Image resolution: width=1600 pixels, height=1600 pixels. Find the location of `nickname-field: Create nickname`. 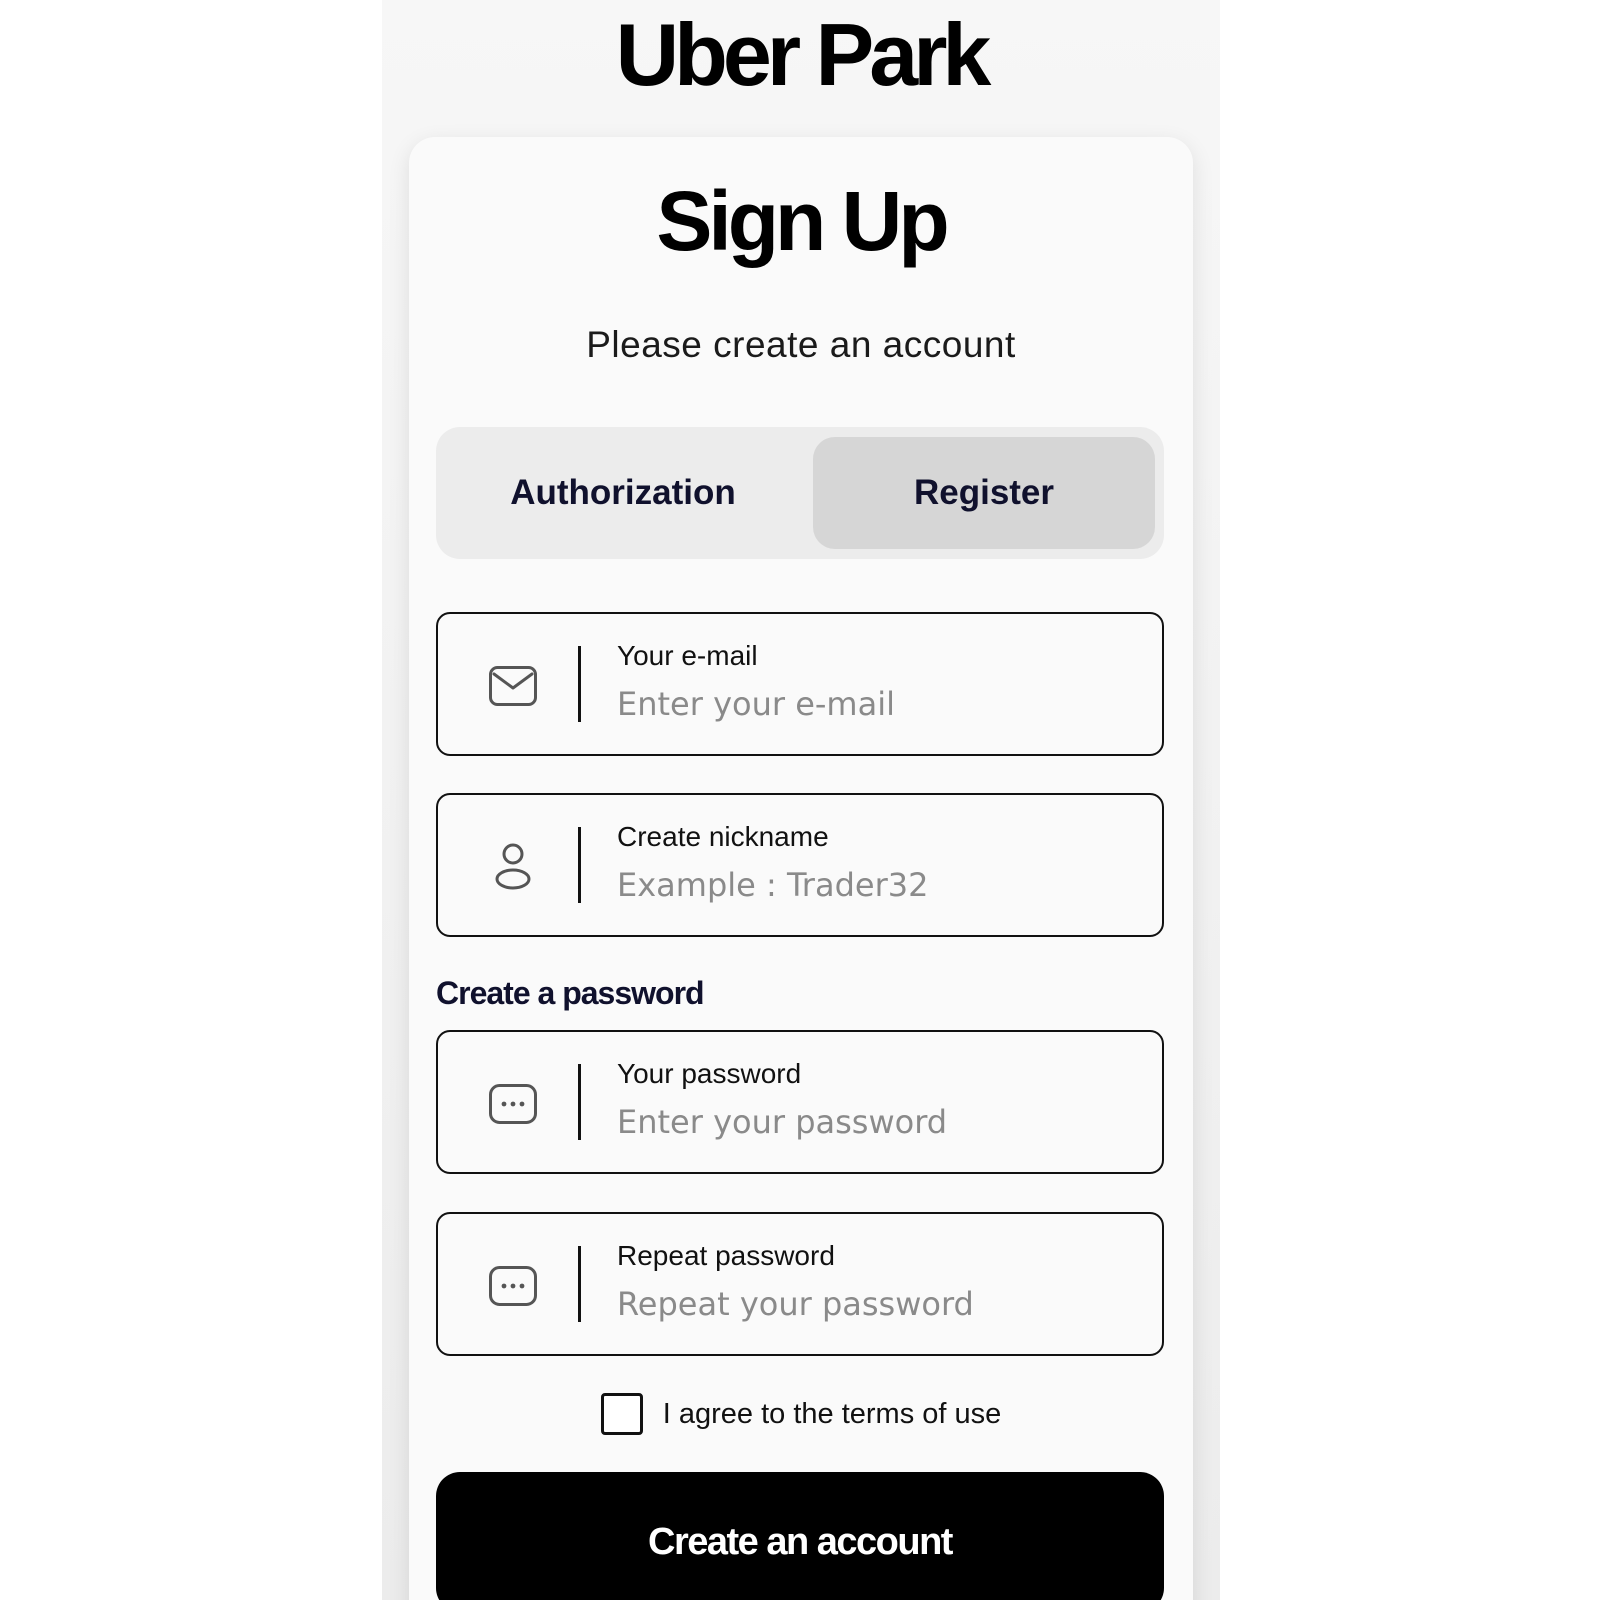

nickname-field: Create nickname is located at coordinates (800, 865).